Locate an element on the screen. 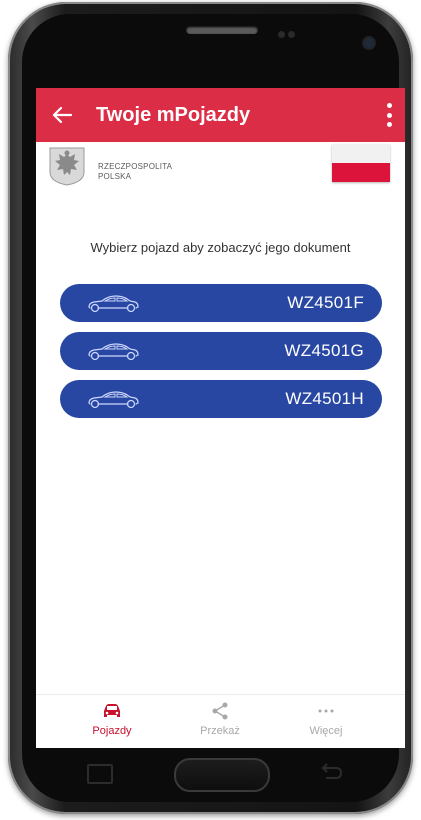  nav-label: Pojazdy is located at coordinates (112, 731).